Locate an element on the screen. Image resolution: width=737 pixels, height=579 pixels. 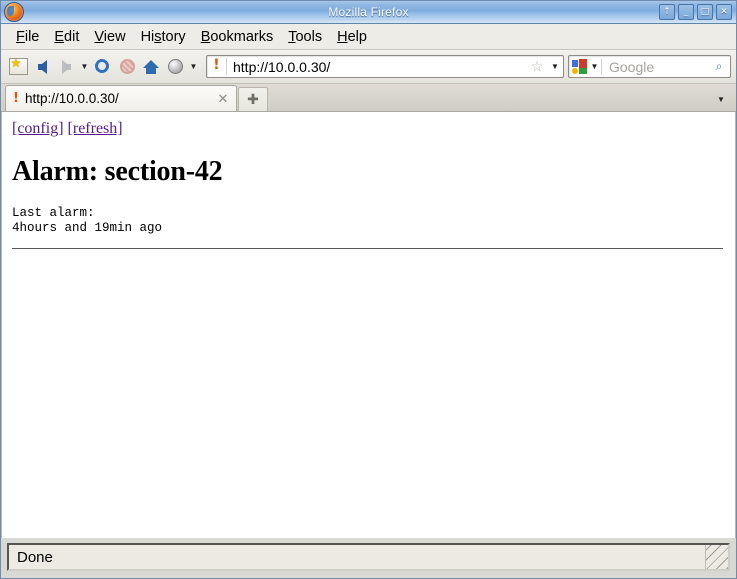
last-alarm-text: Last alarm: 4hours and 19min ago is located at coordinates (87, 220).